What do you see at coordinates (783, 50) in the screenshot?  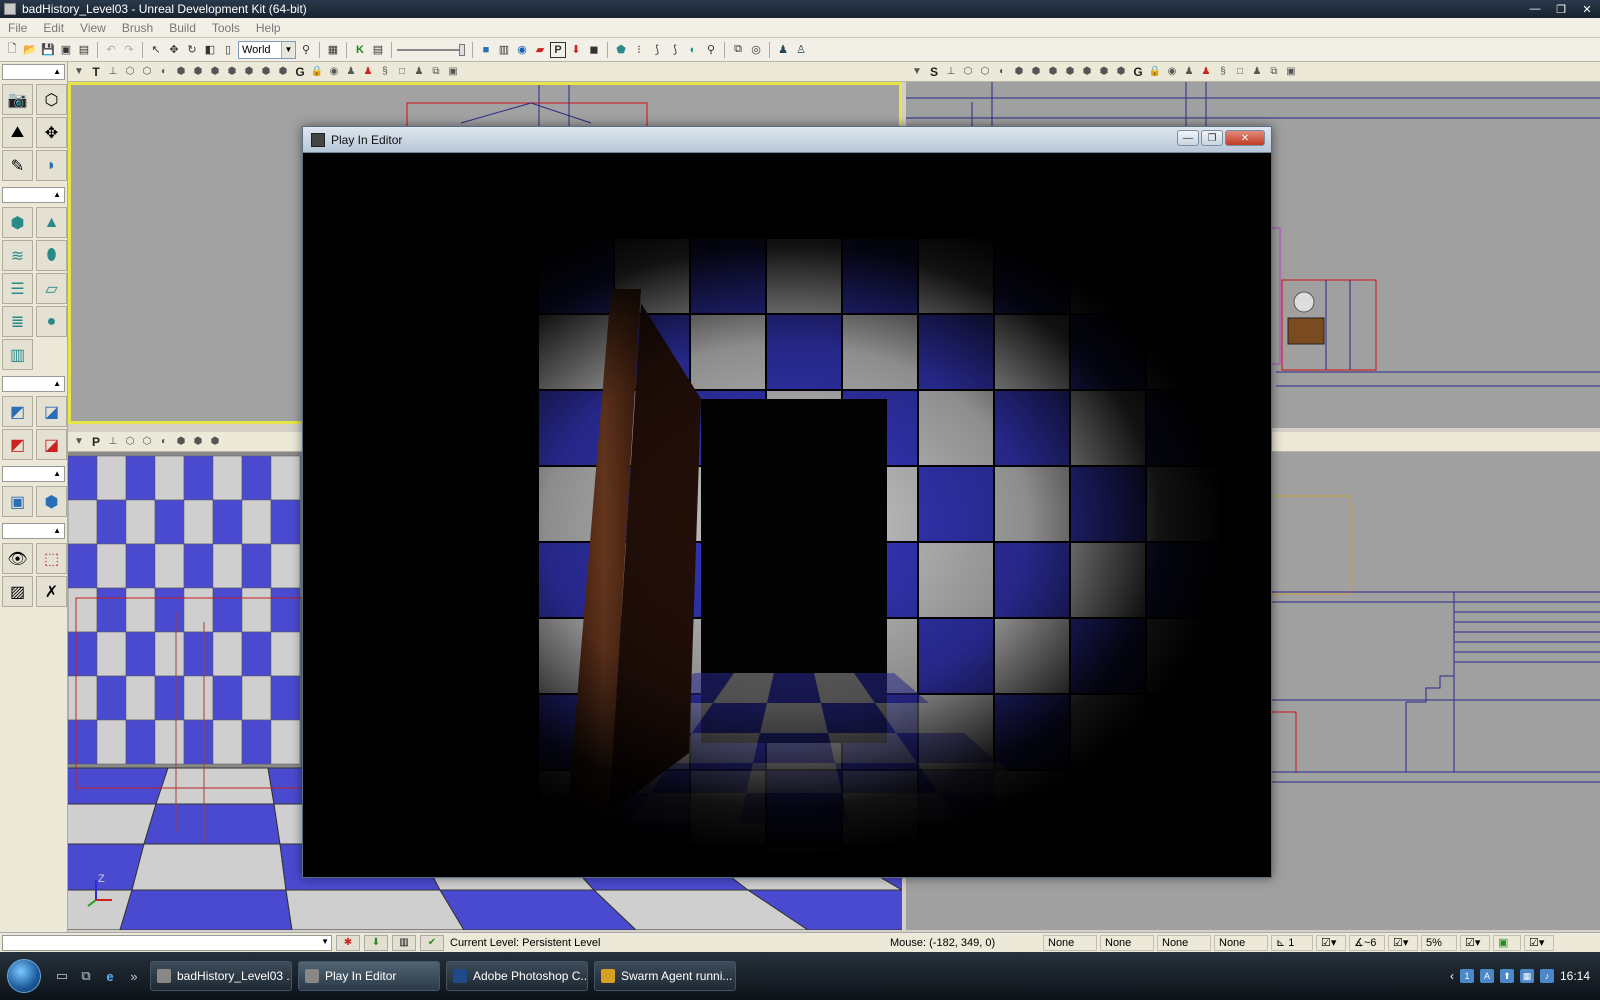 I see `user-icon: ♟` at bounding box center [783, 50].